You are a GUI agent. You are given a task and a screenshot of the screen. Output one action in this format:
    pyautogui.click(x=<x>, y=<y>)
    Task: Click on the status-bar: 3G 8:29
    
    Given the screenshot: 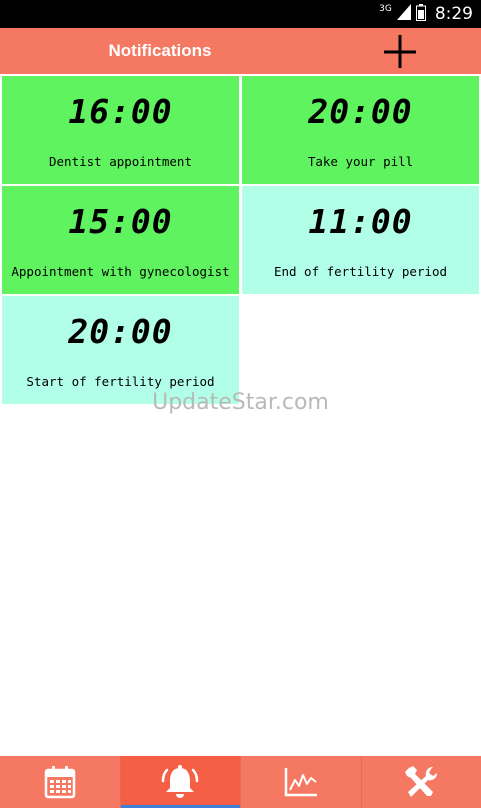 What is the action you would take?
    pyautogui.click(x=240, y=14)
    